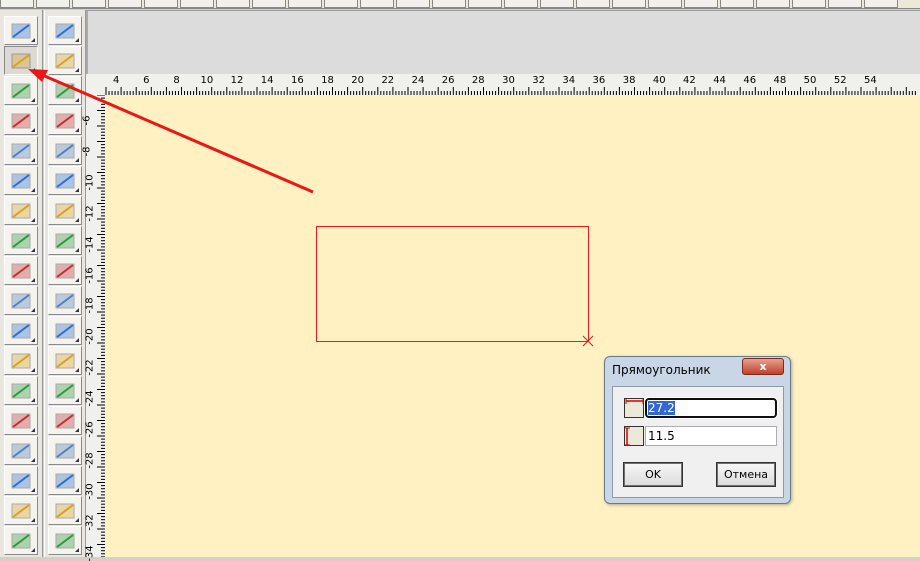 The image size is (920, 561). Describe the element at coordinates (21, 90) in the screenshot. I see `rectangle-tool` at that location.